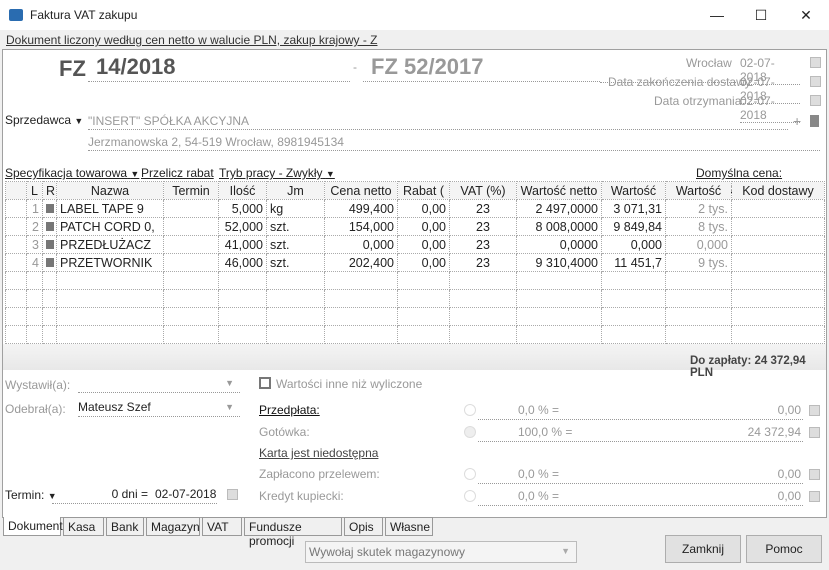 The image size is (829, 570). I want to click on column-header: Cena netto, so click(361, 190).